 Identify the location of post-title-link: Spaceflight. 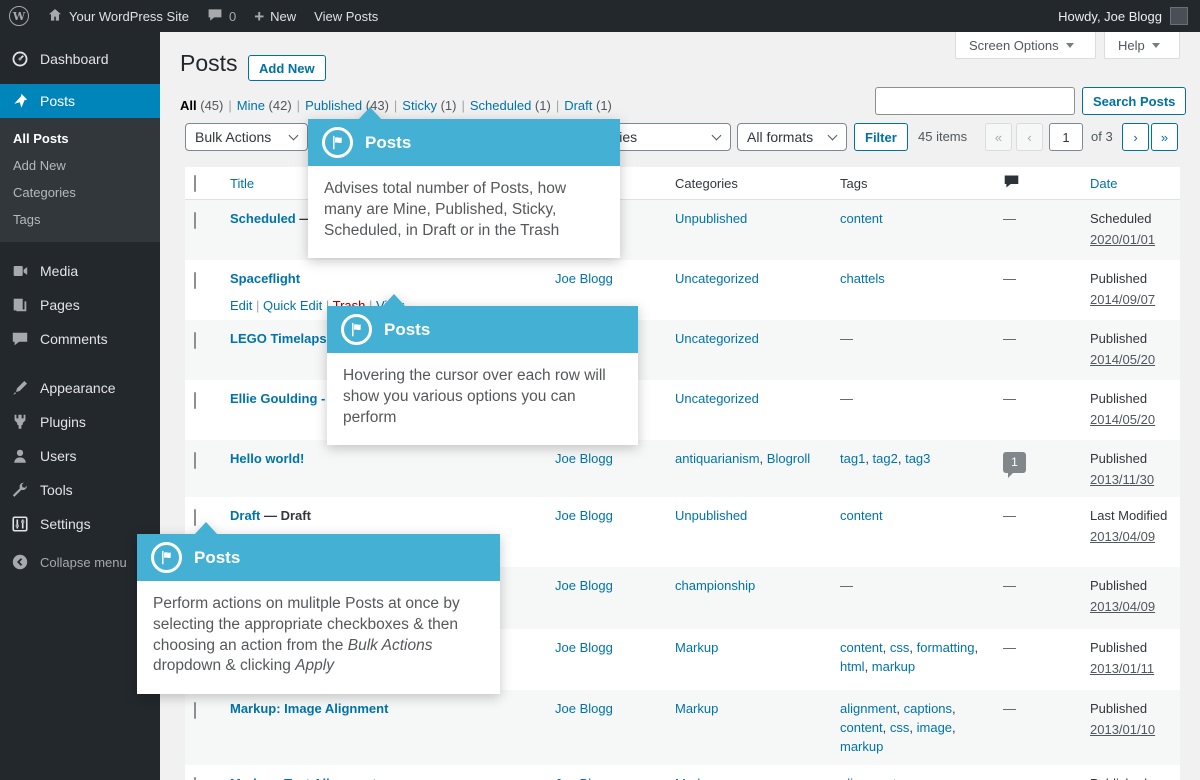
(265, 278).